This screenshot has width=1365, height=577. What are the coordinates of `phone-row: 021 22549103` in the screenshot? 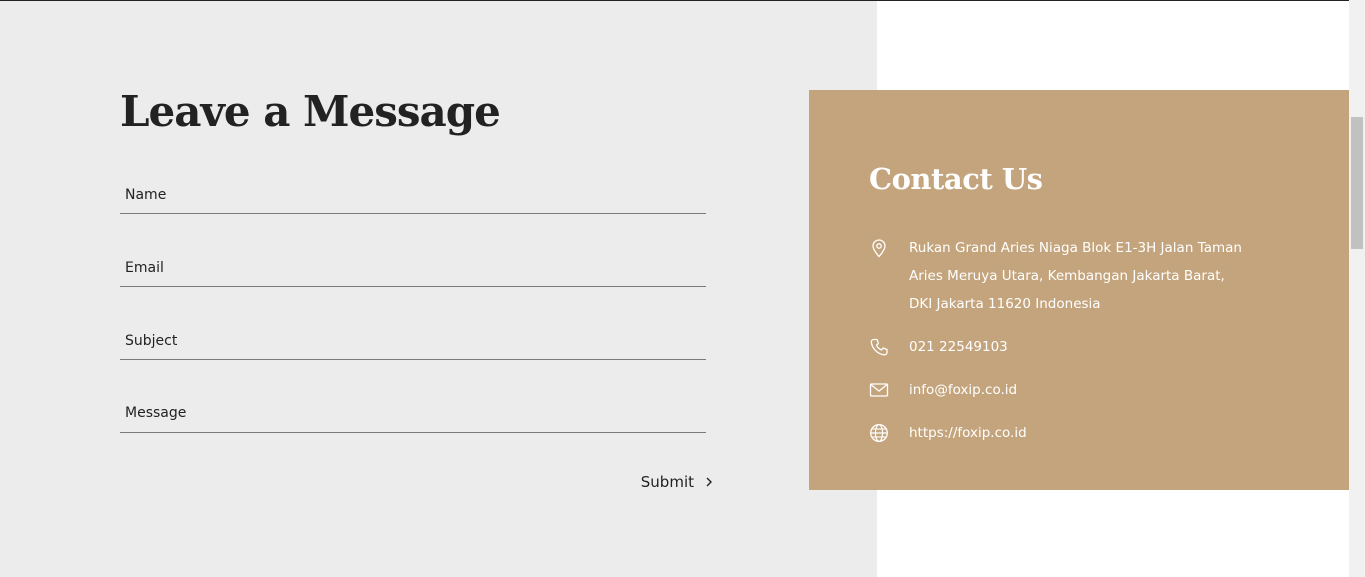 It's located at (938, 347).